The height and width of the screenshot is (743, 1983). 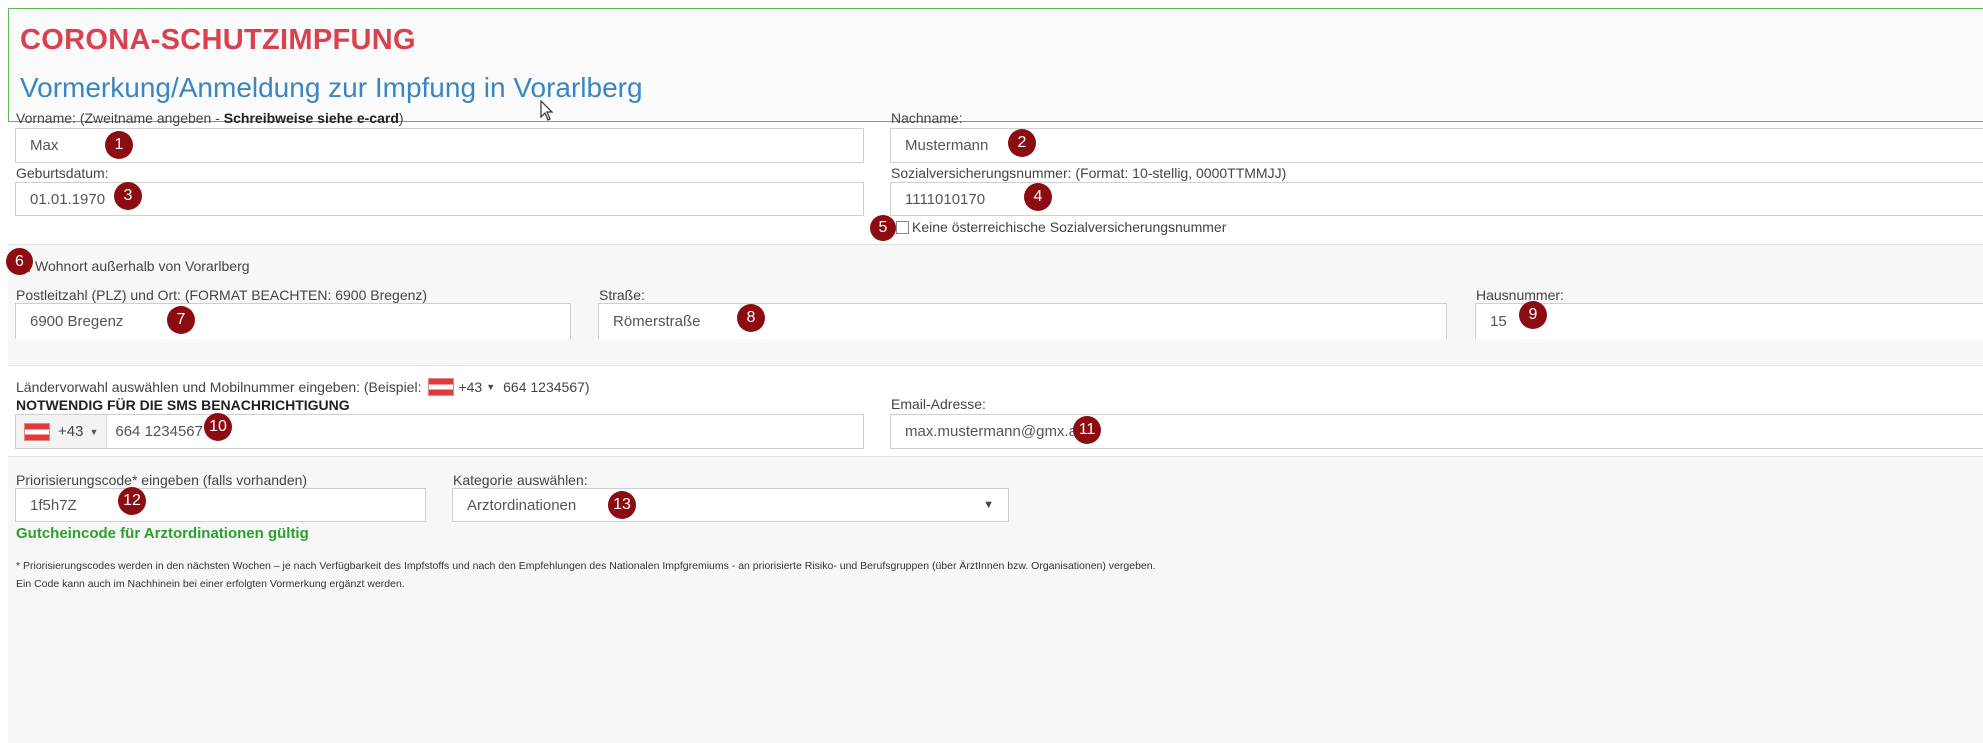 What do you see at coordinates (938, 404) in the screenshot?
I see `email-label: Email-Adresse:` at bounding box center [938, 404].